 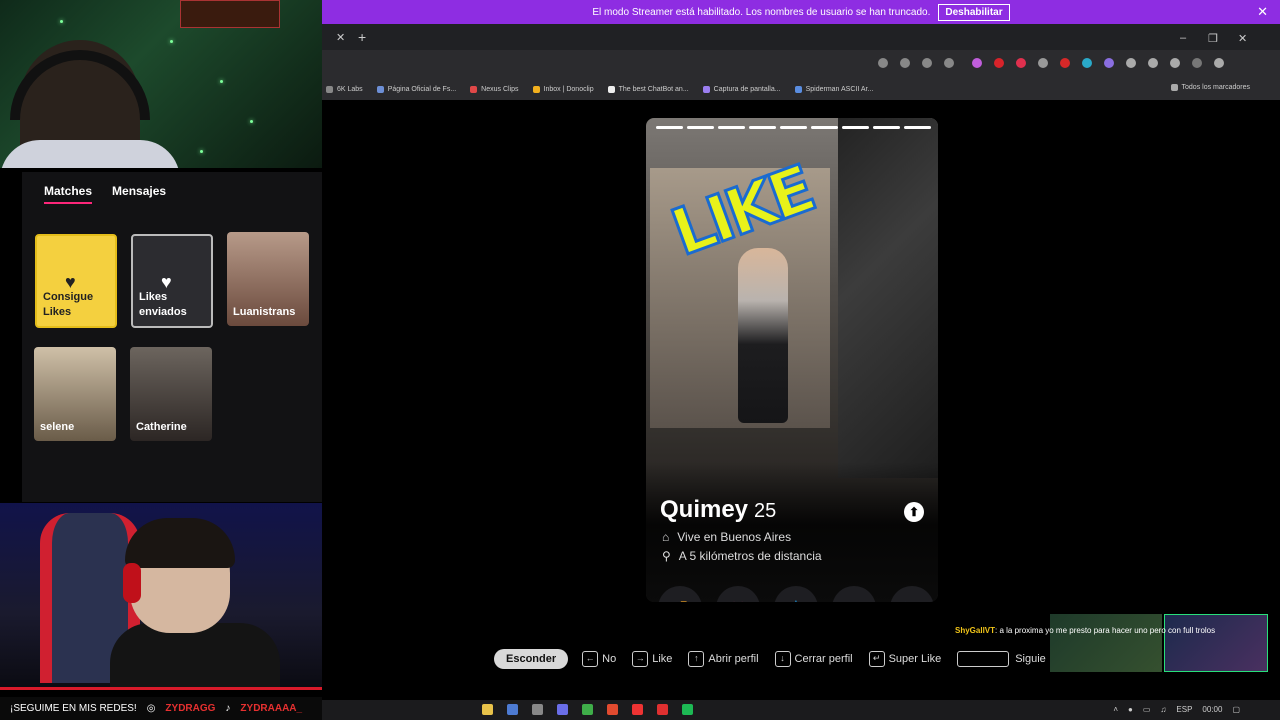 I want to click on disable-streamer-button: Deshabilitar, so click(x=974, y=12).